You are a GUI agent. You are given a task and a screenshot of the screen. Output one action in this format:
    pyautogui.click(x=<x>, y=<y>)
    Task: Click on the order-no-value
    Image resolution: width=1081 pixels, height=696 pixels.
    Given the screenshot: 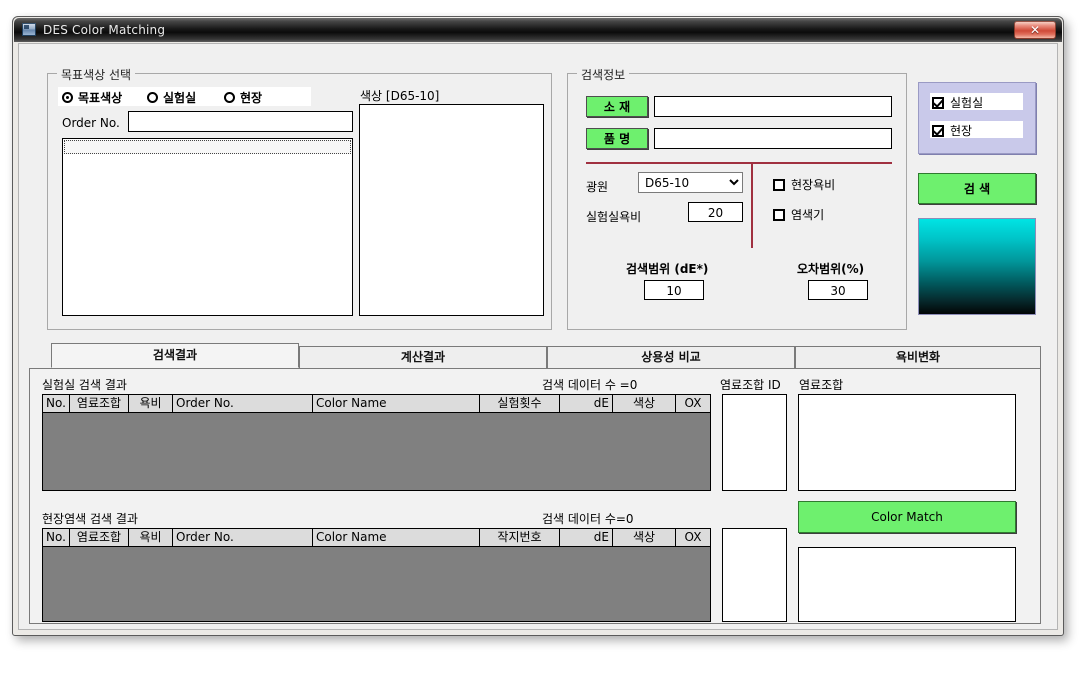 What is the action you would take?
    pyautogui.click(x=240, y=114)
    